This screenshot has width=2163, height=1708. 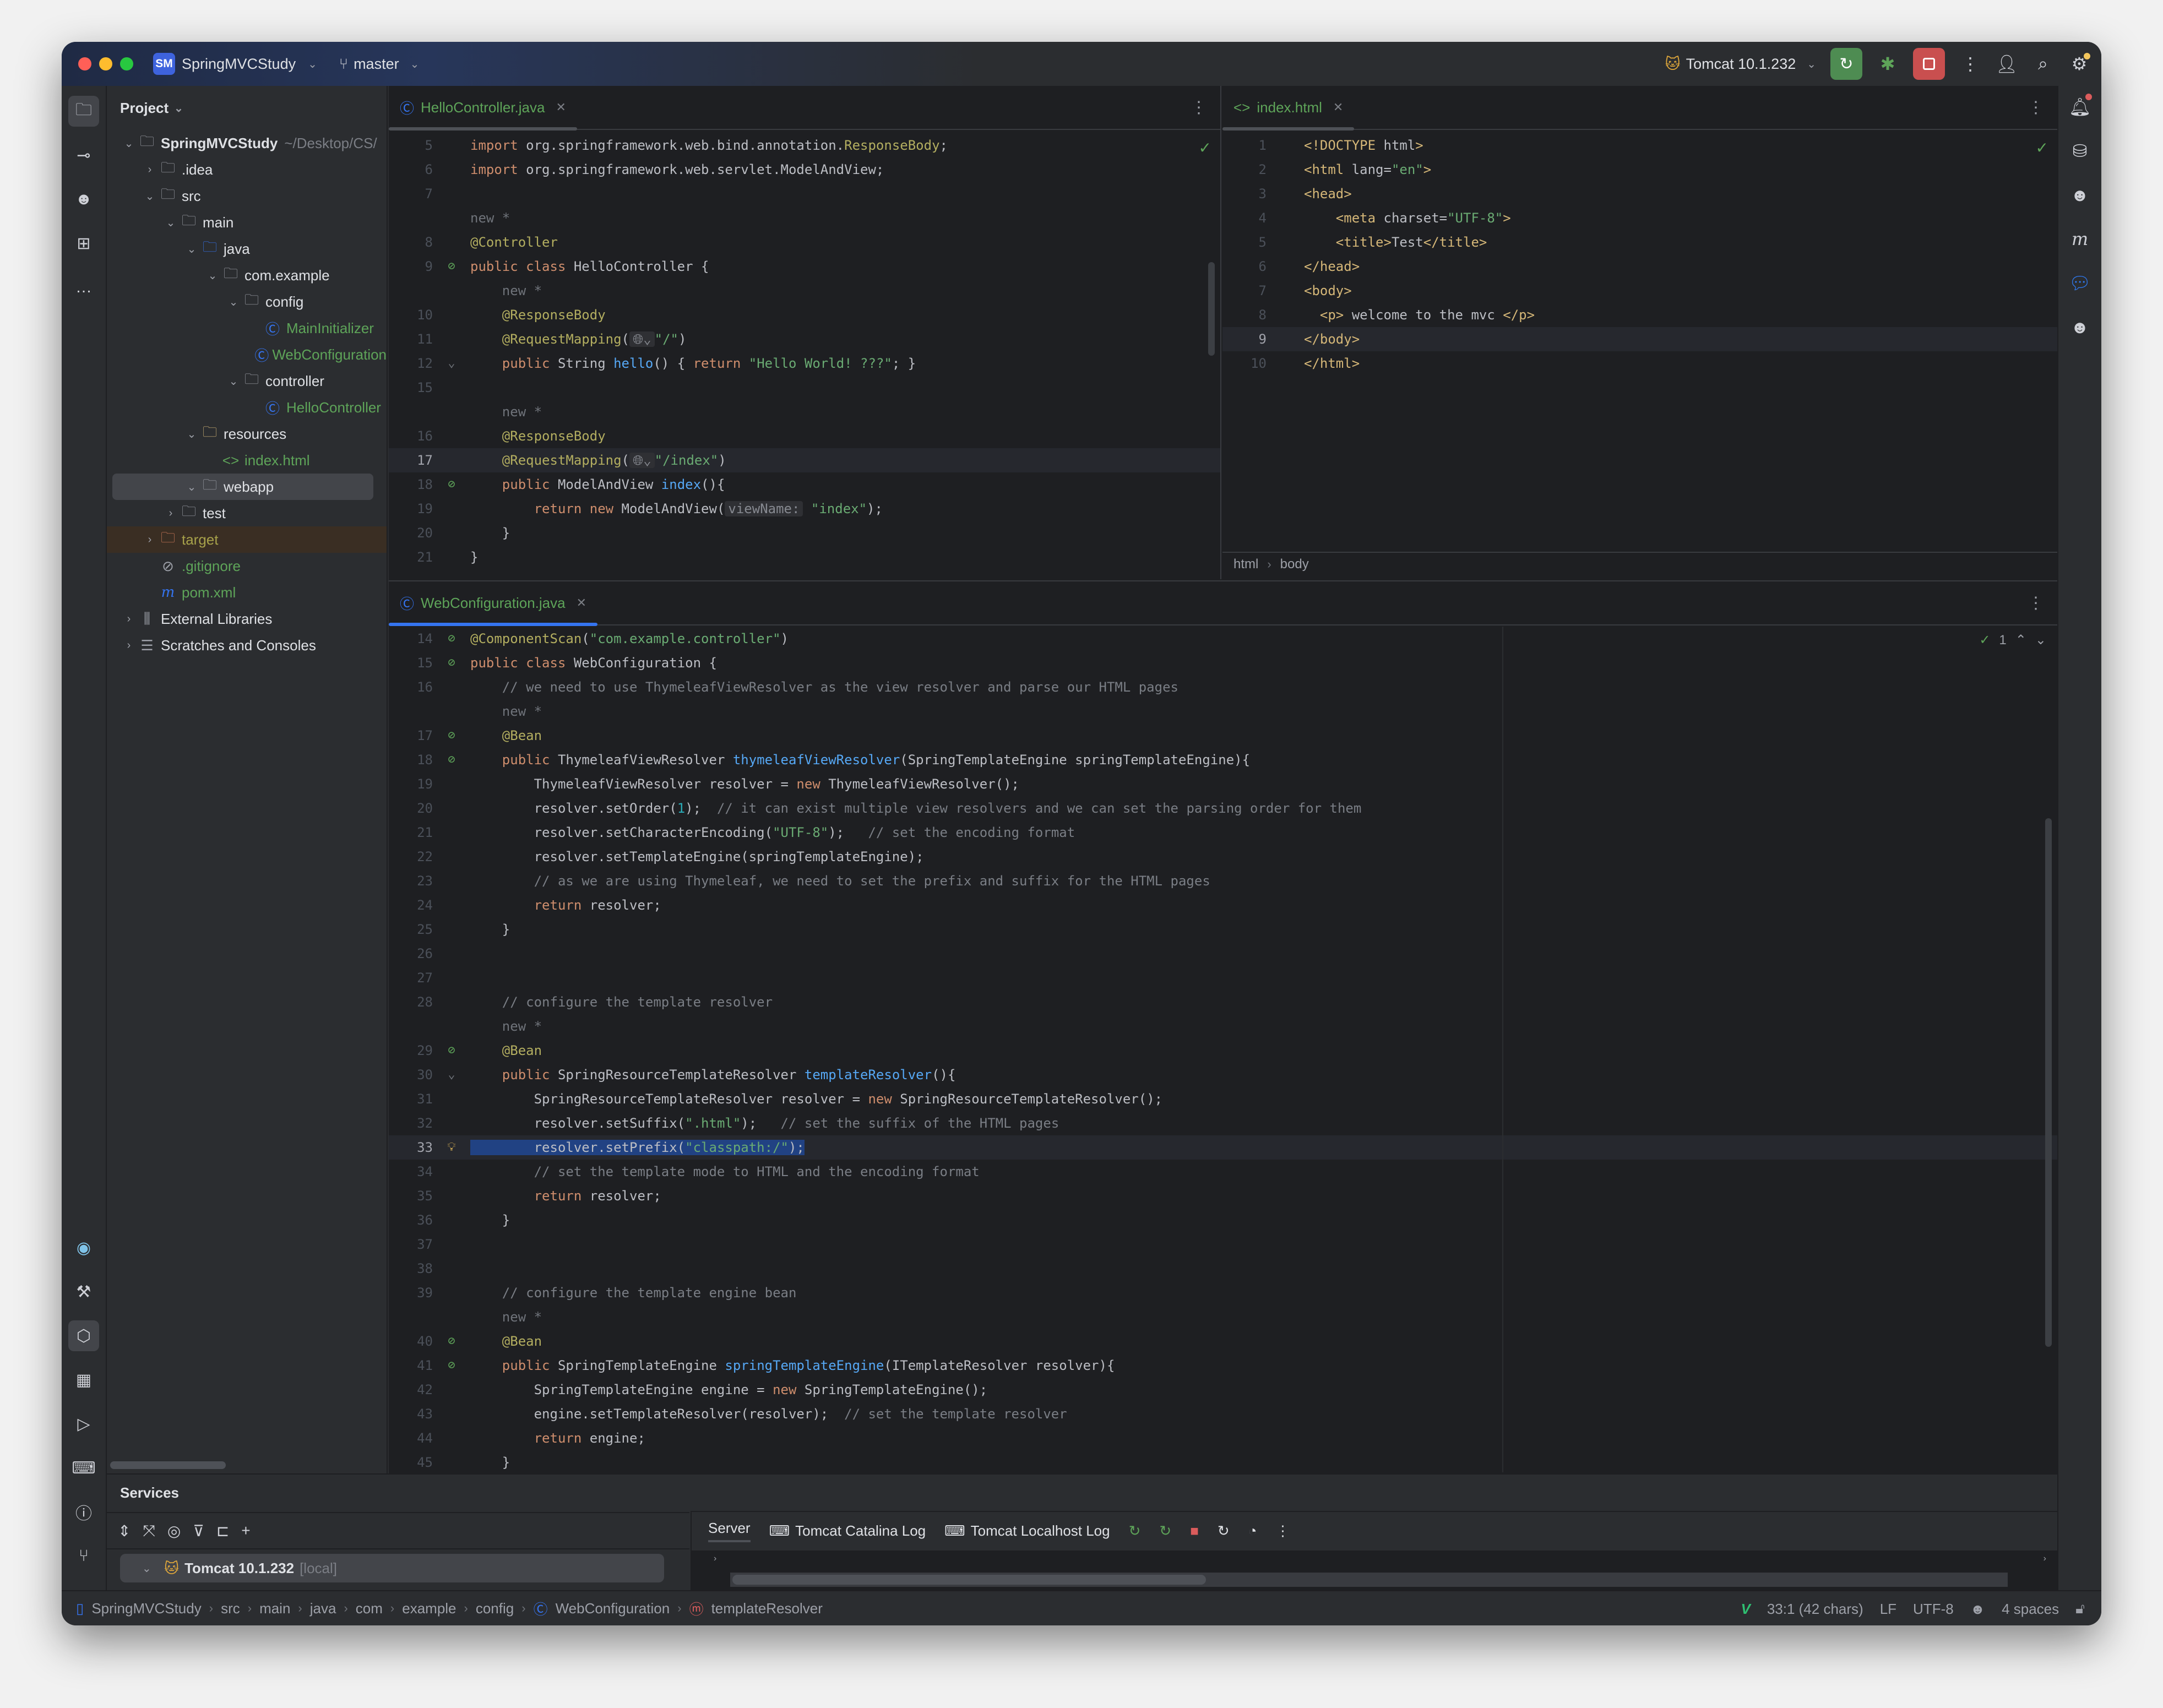 I want to click on build-tool-button: ⚒, so click(x=83, y=1291).